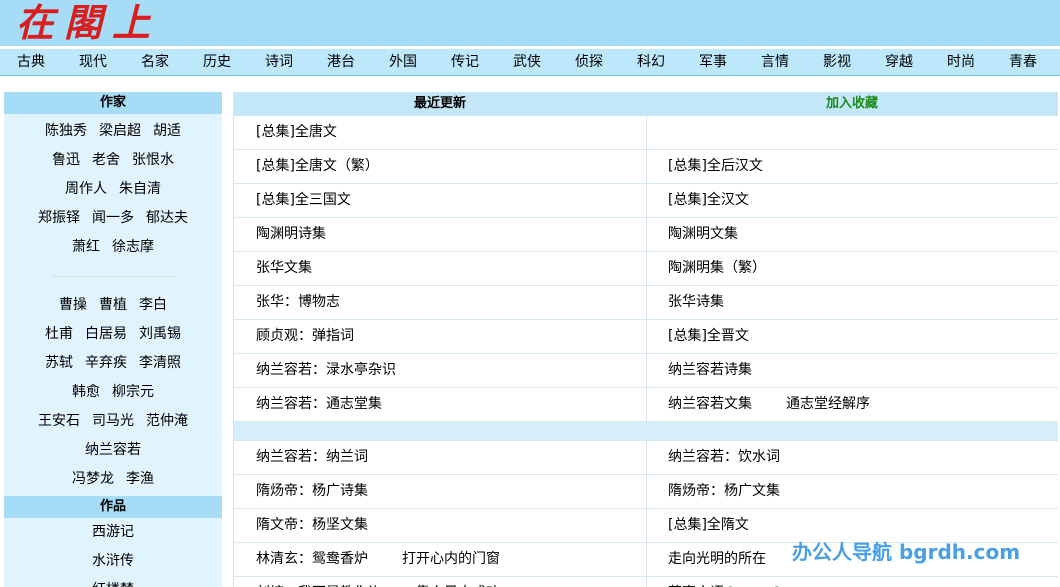  I want to click on left-cell: [总集]全三国文, so click(451, 200).